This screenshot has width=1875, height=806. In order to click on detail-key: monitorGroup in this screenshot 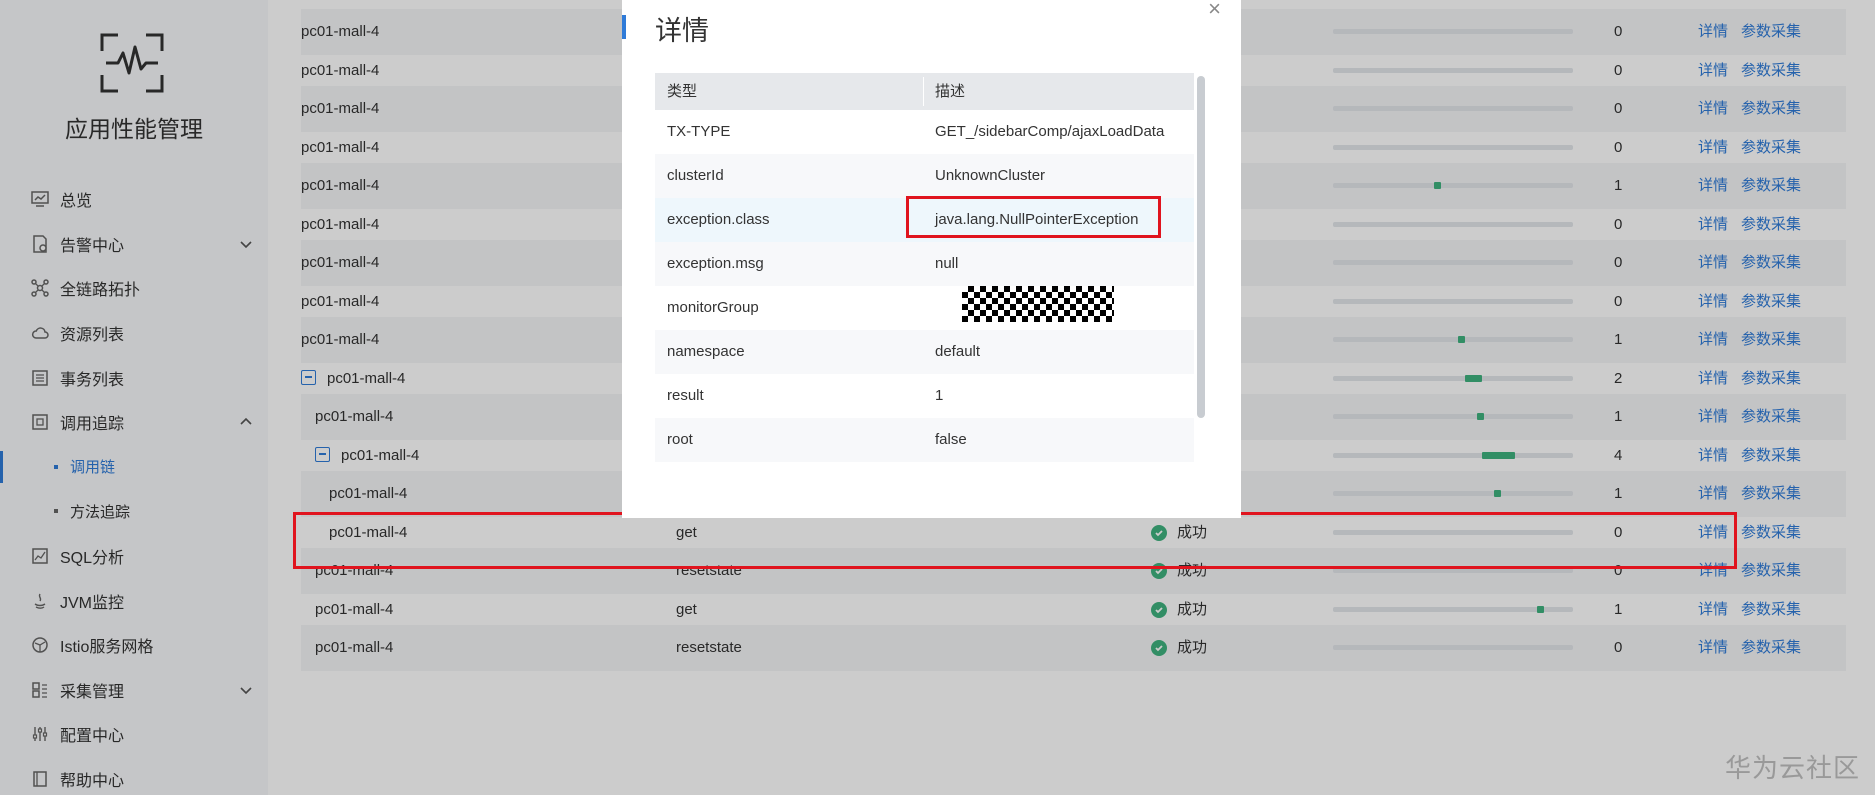, I will do `click(713, 307)`.